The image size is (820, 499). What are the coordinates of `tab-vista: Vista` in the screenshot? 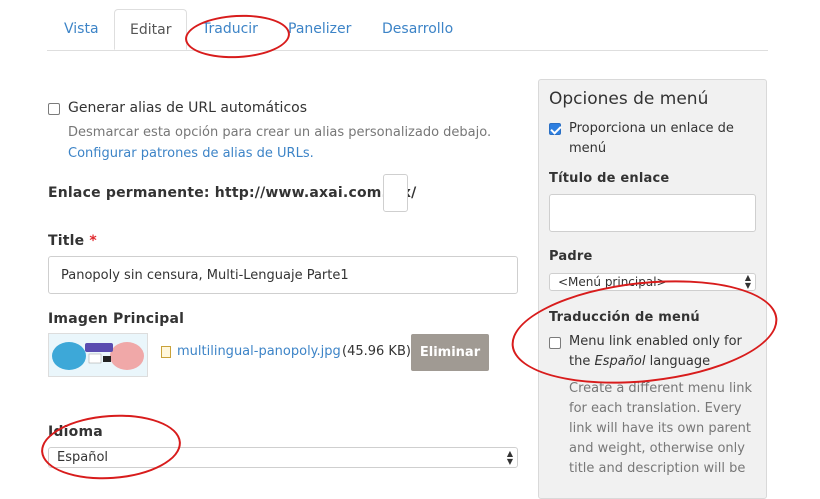 It's located at (81, 29).